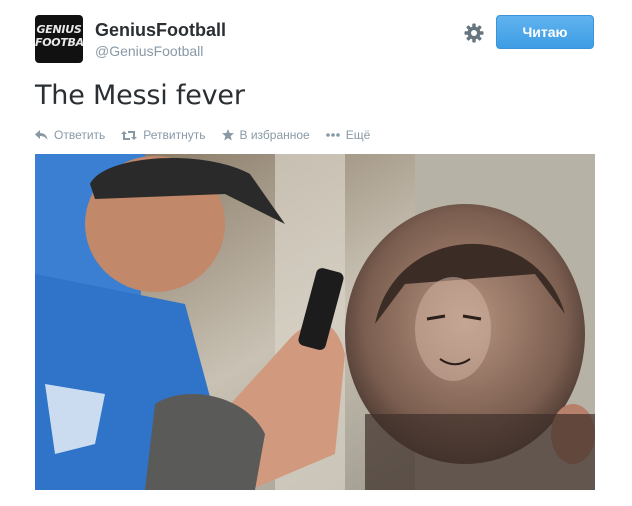  Describe the element at coordinates (332, 135) in the screenshot. I see `more-icon` at that location.